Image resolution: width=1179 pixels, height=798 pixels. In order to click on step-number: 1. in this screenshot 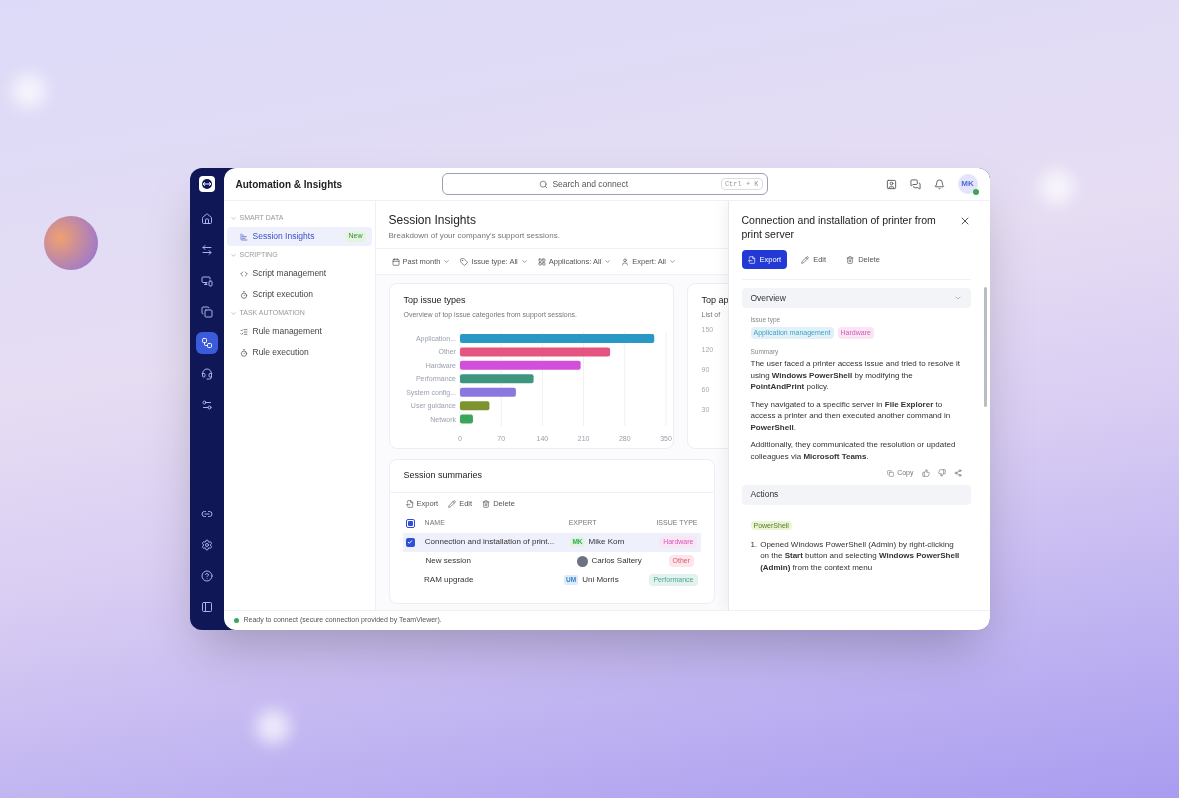, I will do `click(754, 544)`.